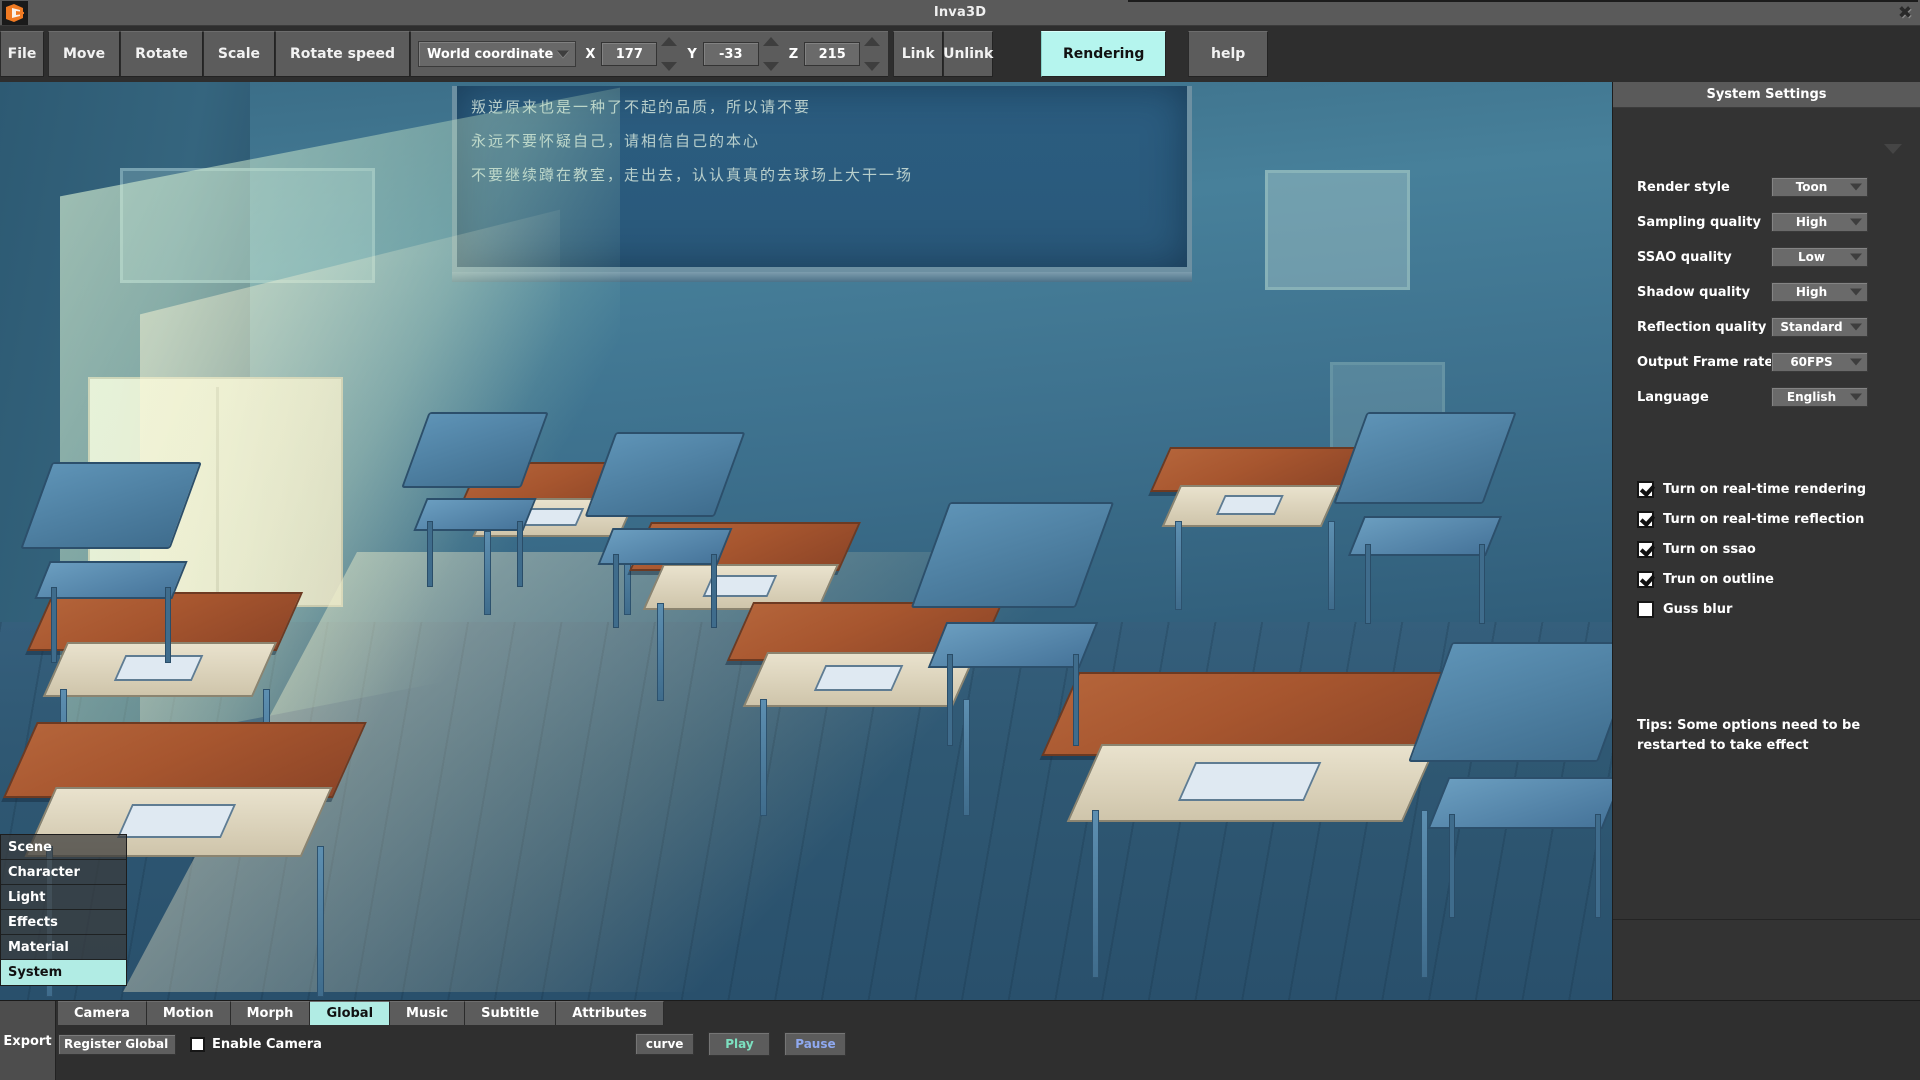  Describe the element at coordinates (350, 1013) in the screenshot. I see `tab-global: Global` at that location.